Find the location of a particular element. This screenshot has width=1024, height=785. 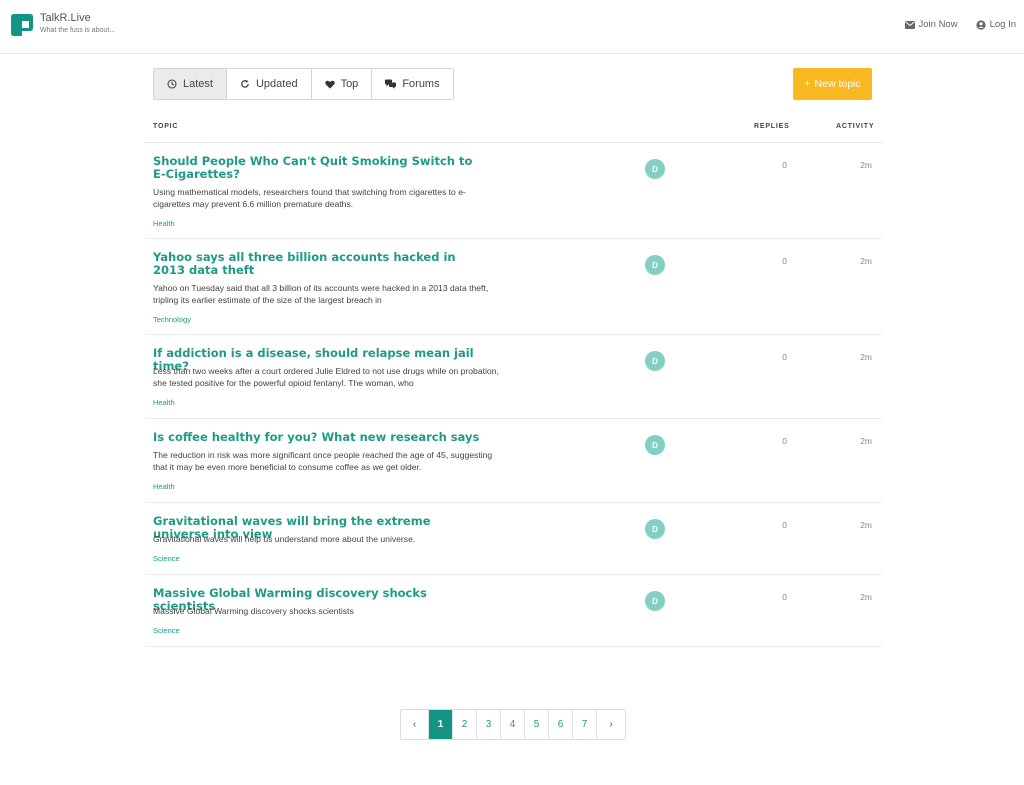

column-header-replies: REPLIES is located at coordinates (772, 126).